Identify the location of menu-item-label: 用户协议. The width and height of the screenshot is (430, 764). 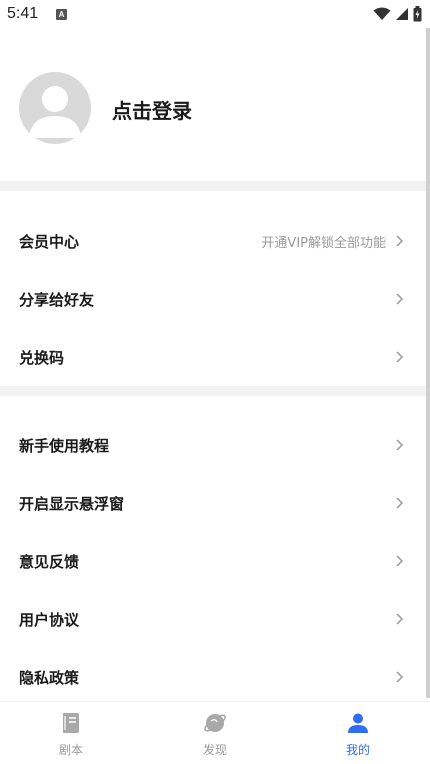
(49, 619).